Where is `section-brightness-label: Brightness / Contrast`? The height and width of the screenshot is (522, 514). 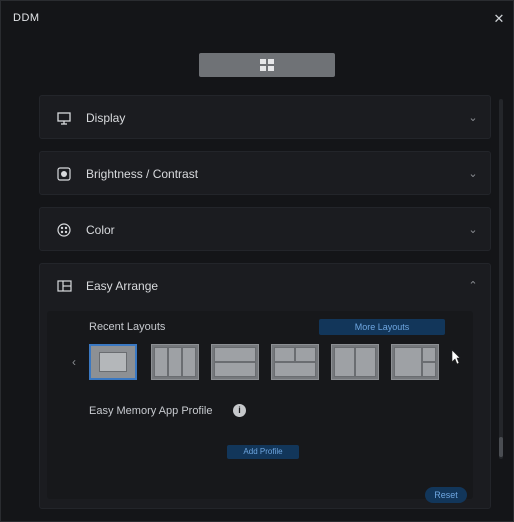
section-brightness-label: Brightness / Contrast is located at coordinates (142, 174).